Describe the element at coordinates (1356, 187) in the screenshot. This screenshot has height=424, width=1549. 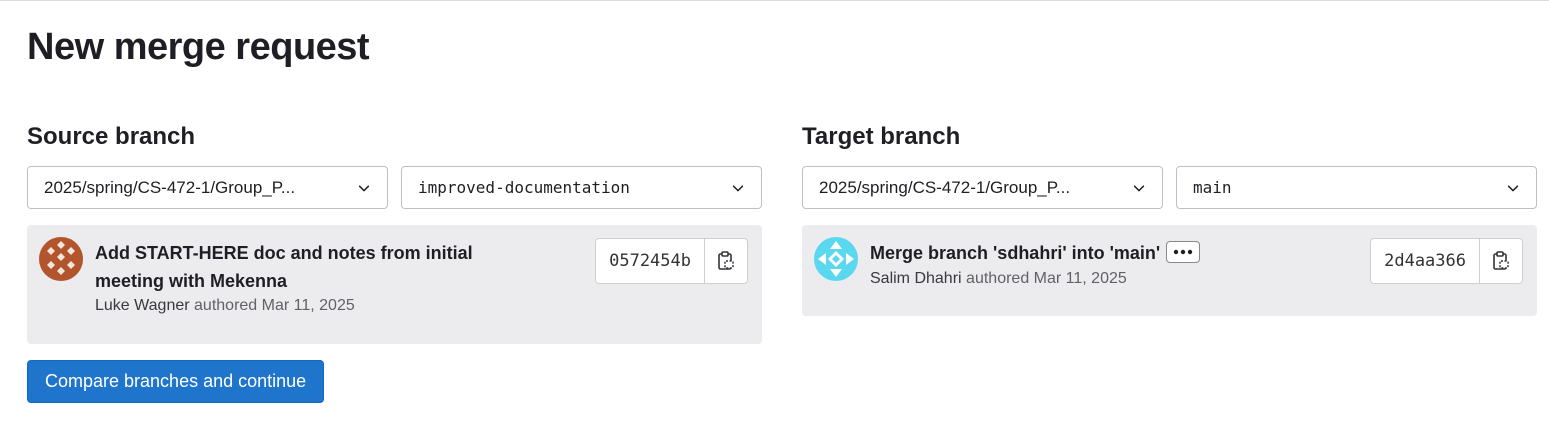
I see `target-branch-dropdown: main` at that location.